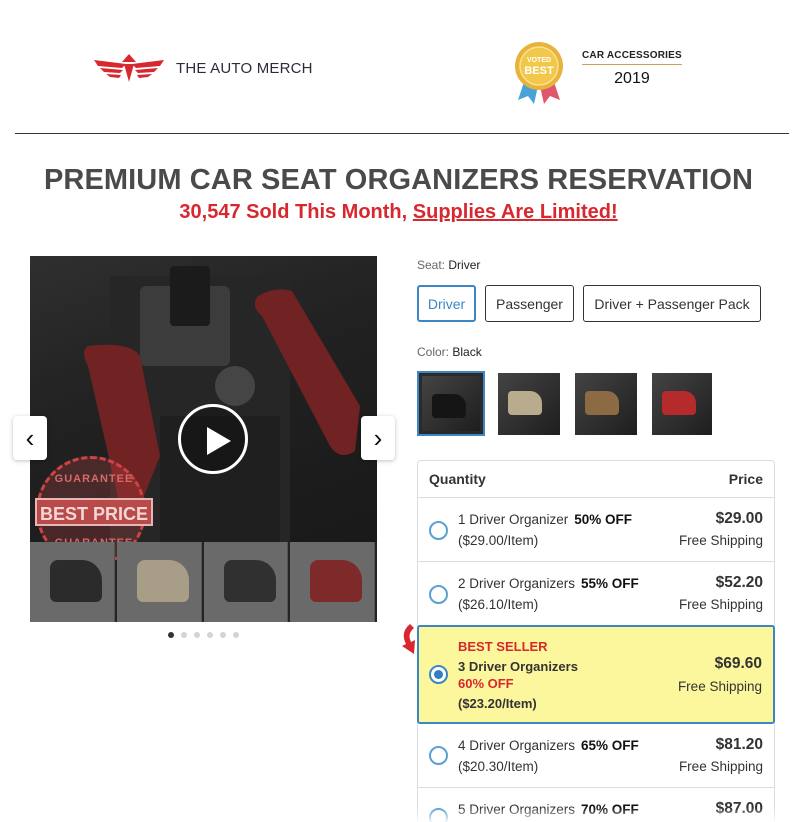 Image resolution: width=797 pixels, height=822 pixels. I want to click on award-category: CAR ACCESSORIES, so click(632, 57).